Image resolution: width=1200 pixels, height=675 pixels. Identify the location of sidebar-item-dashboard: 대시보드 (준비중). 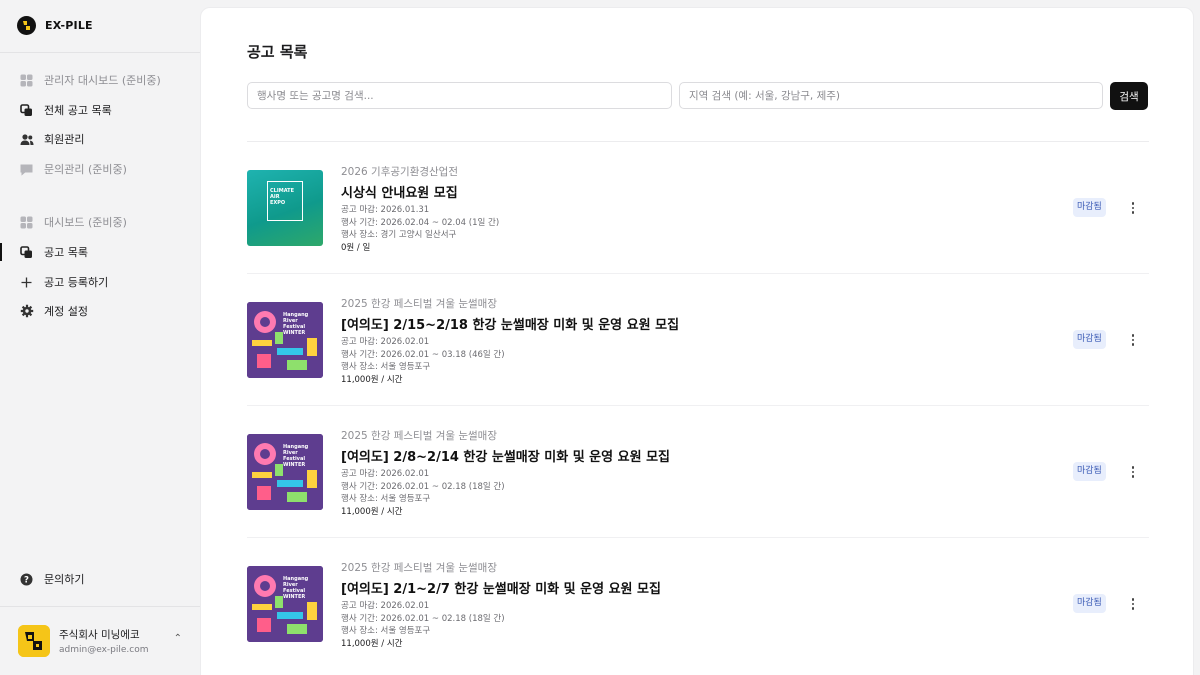
(99, 222).